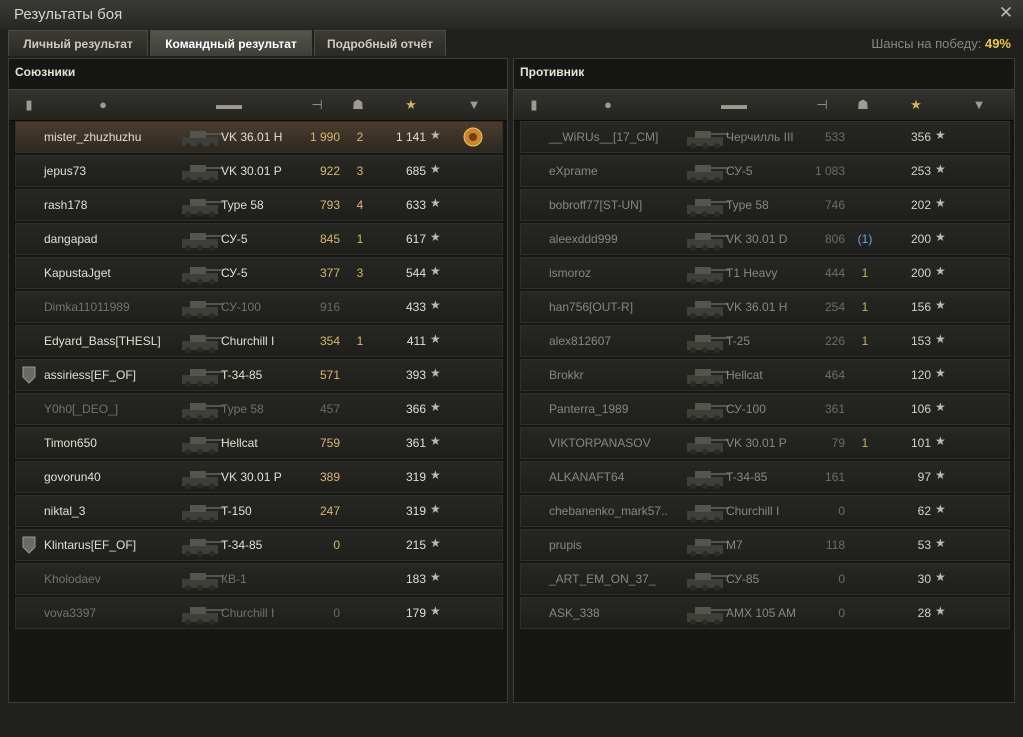 Image resolution: width=1023 pixels, height=737 pixels. What do you see at coordinates (765, 409) in the screenshot?
I see `table-row: Panterra_1989 СУ-100 361 106 ★` at bounding box center [765, 409].